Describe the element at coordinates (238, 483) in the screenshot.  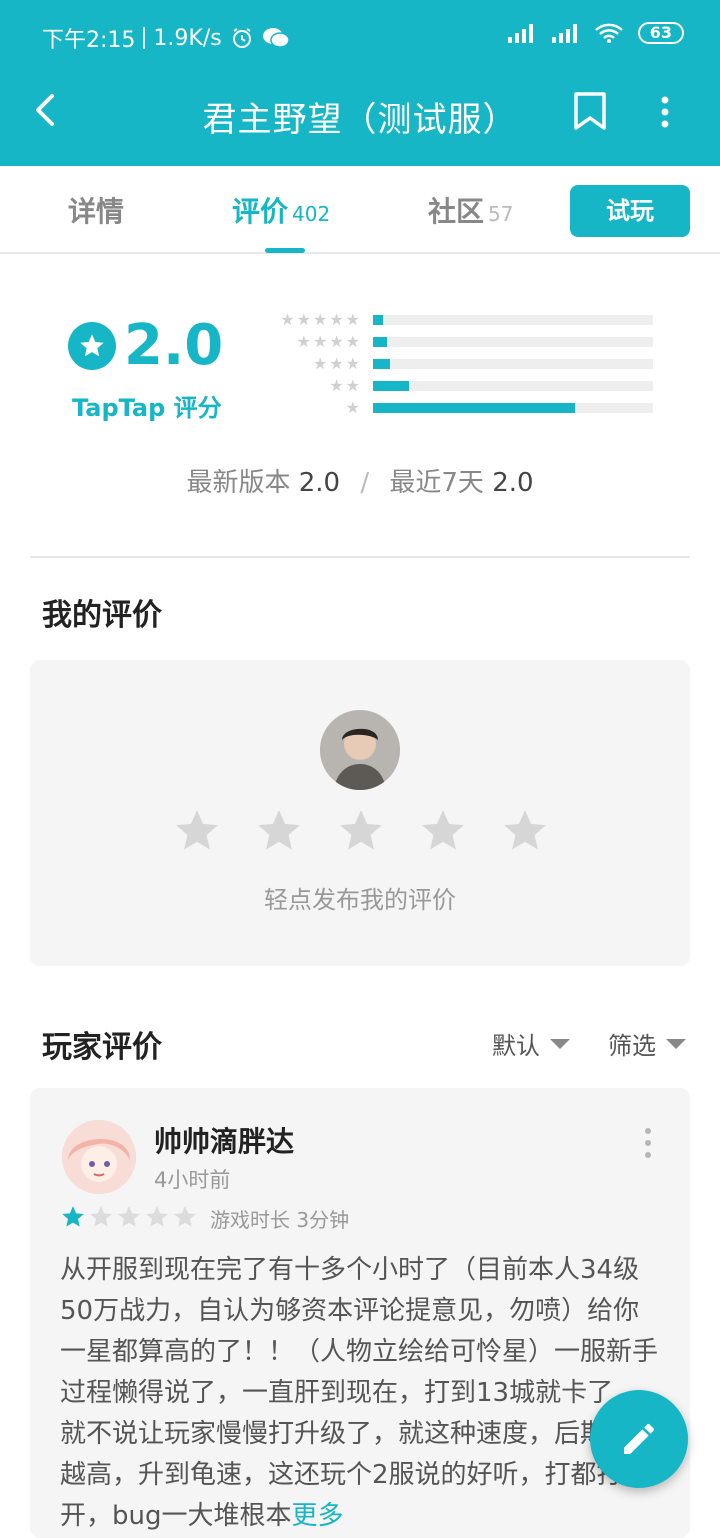
I see `latest-version-label: 最新版本` at that location.